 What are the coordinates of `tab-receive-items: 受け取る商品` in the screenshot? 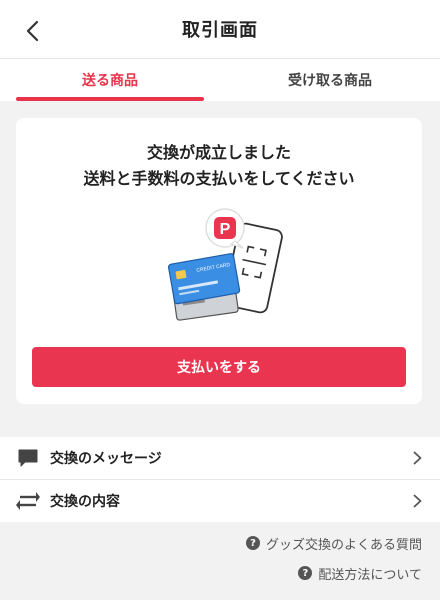 It's located at (330, 80).